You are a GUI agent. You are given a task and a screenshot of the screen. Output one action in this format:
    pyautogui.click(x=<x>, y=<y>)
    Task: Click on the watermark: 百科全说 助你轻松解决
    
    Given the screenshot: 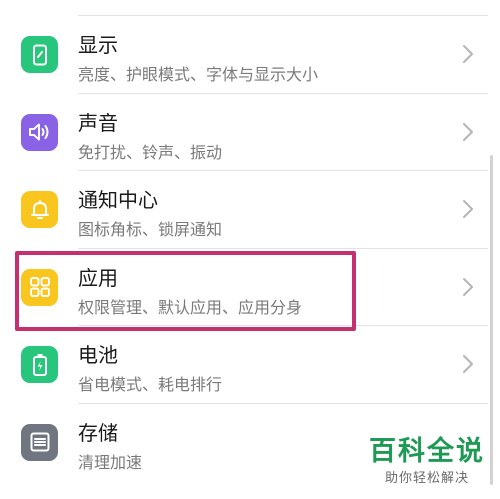 What is the action you would take?
    pyautogui.click(x=427, y=461)
    